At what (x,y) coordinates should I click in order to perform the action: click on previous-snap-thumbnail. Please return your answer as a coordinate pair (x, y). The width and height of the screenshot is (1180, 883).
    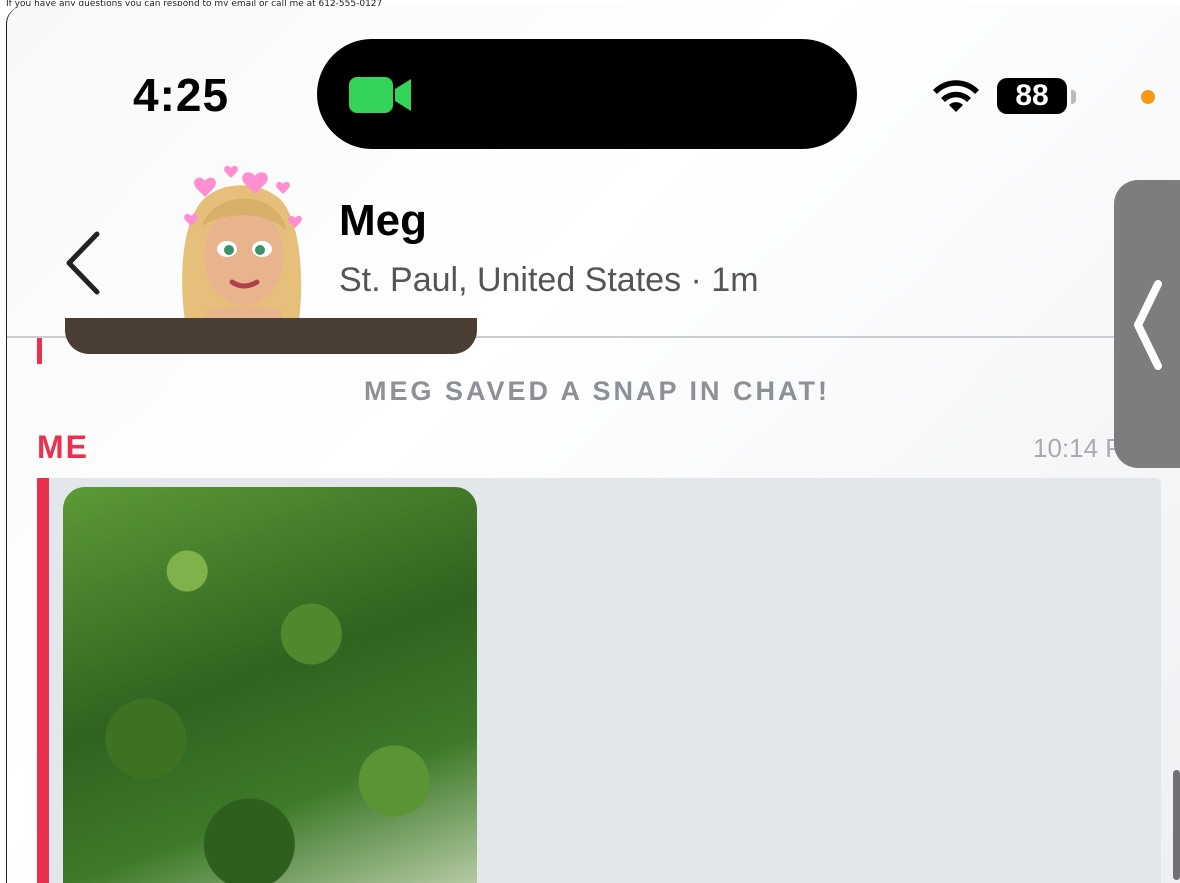
    Looking at the image, I should click on (271, 336).